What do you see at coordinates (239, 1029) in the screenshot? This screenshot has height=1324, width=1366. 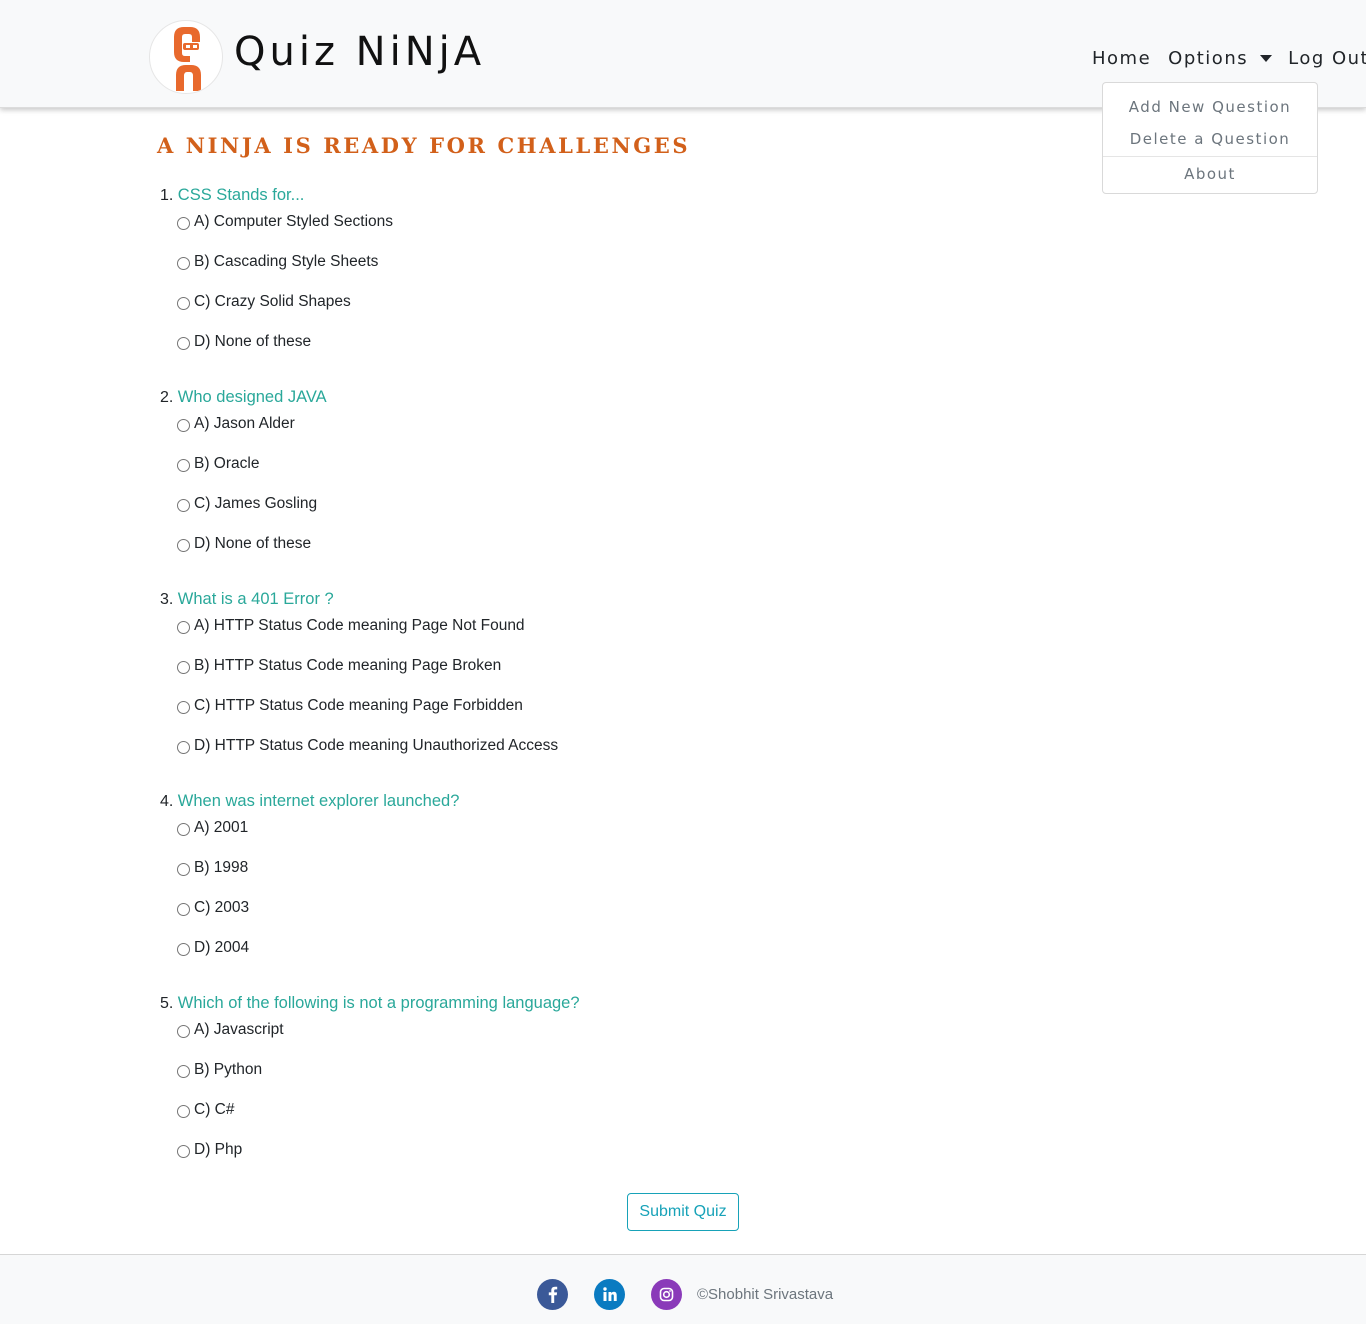 I see `option-label: A) Javascript` at bounding box center [239, 1029].